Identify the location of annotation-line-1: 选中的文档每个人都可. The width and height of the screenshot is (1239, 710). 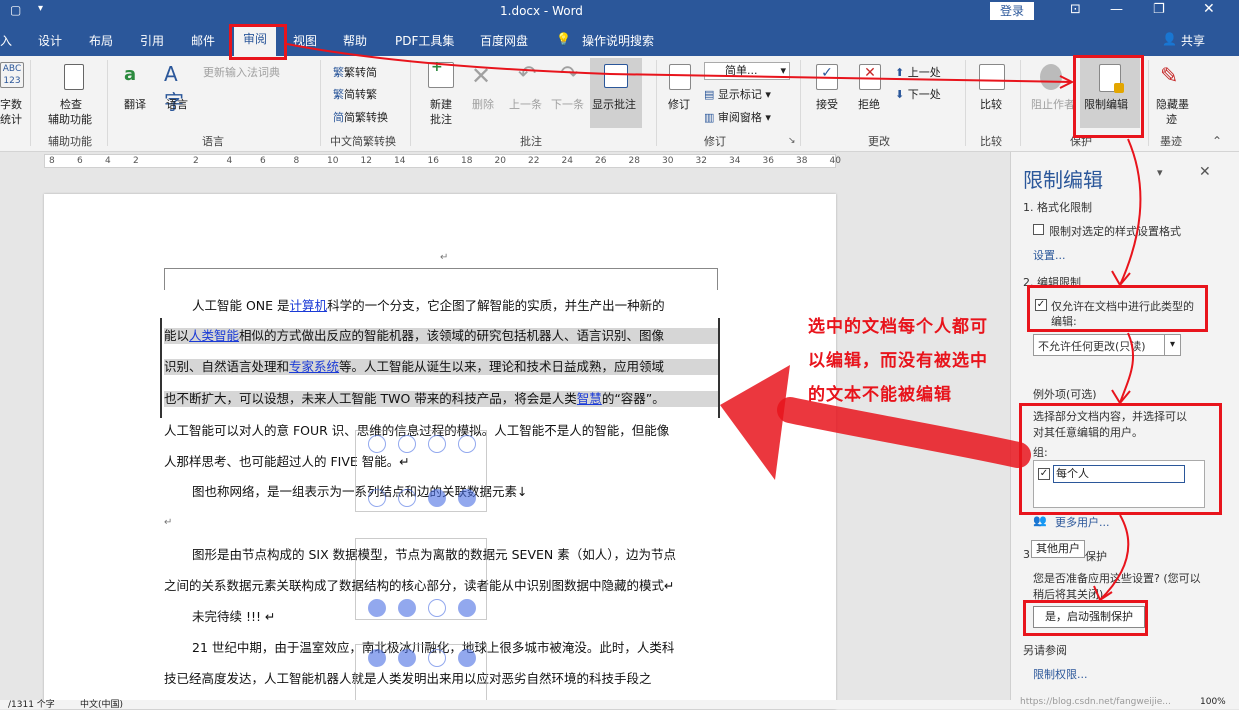
(898, 327).